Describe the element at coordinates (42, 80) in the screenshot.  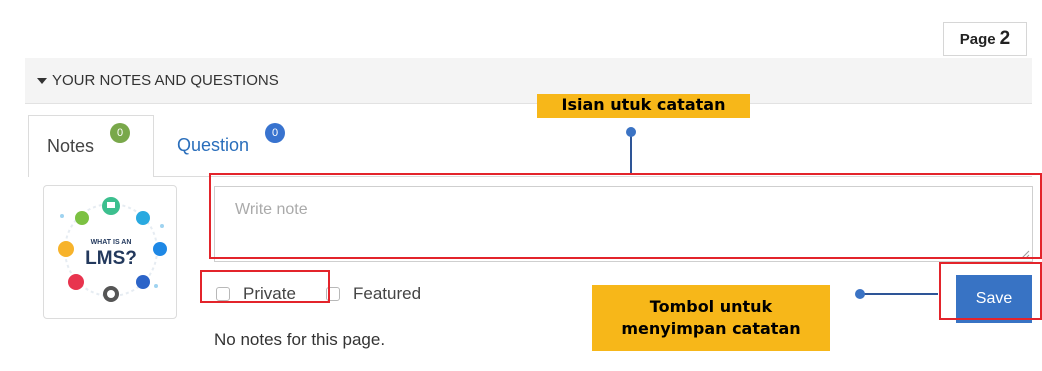
I see `caret-down-icon` at that location.